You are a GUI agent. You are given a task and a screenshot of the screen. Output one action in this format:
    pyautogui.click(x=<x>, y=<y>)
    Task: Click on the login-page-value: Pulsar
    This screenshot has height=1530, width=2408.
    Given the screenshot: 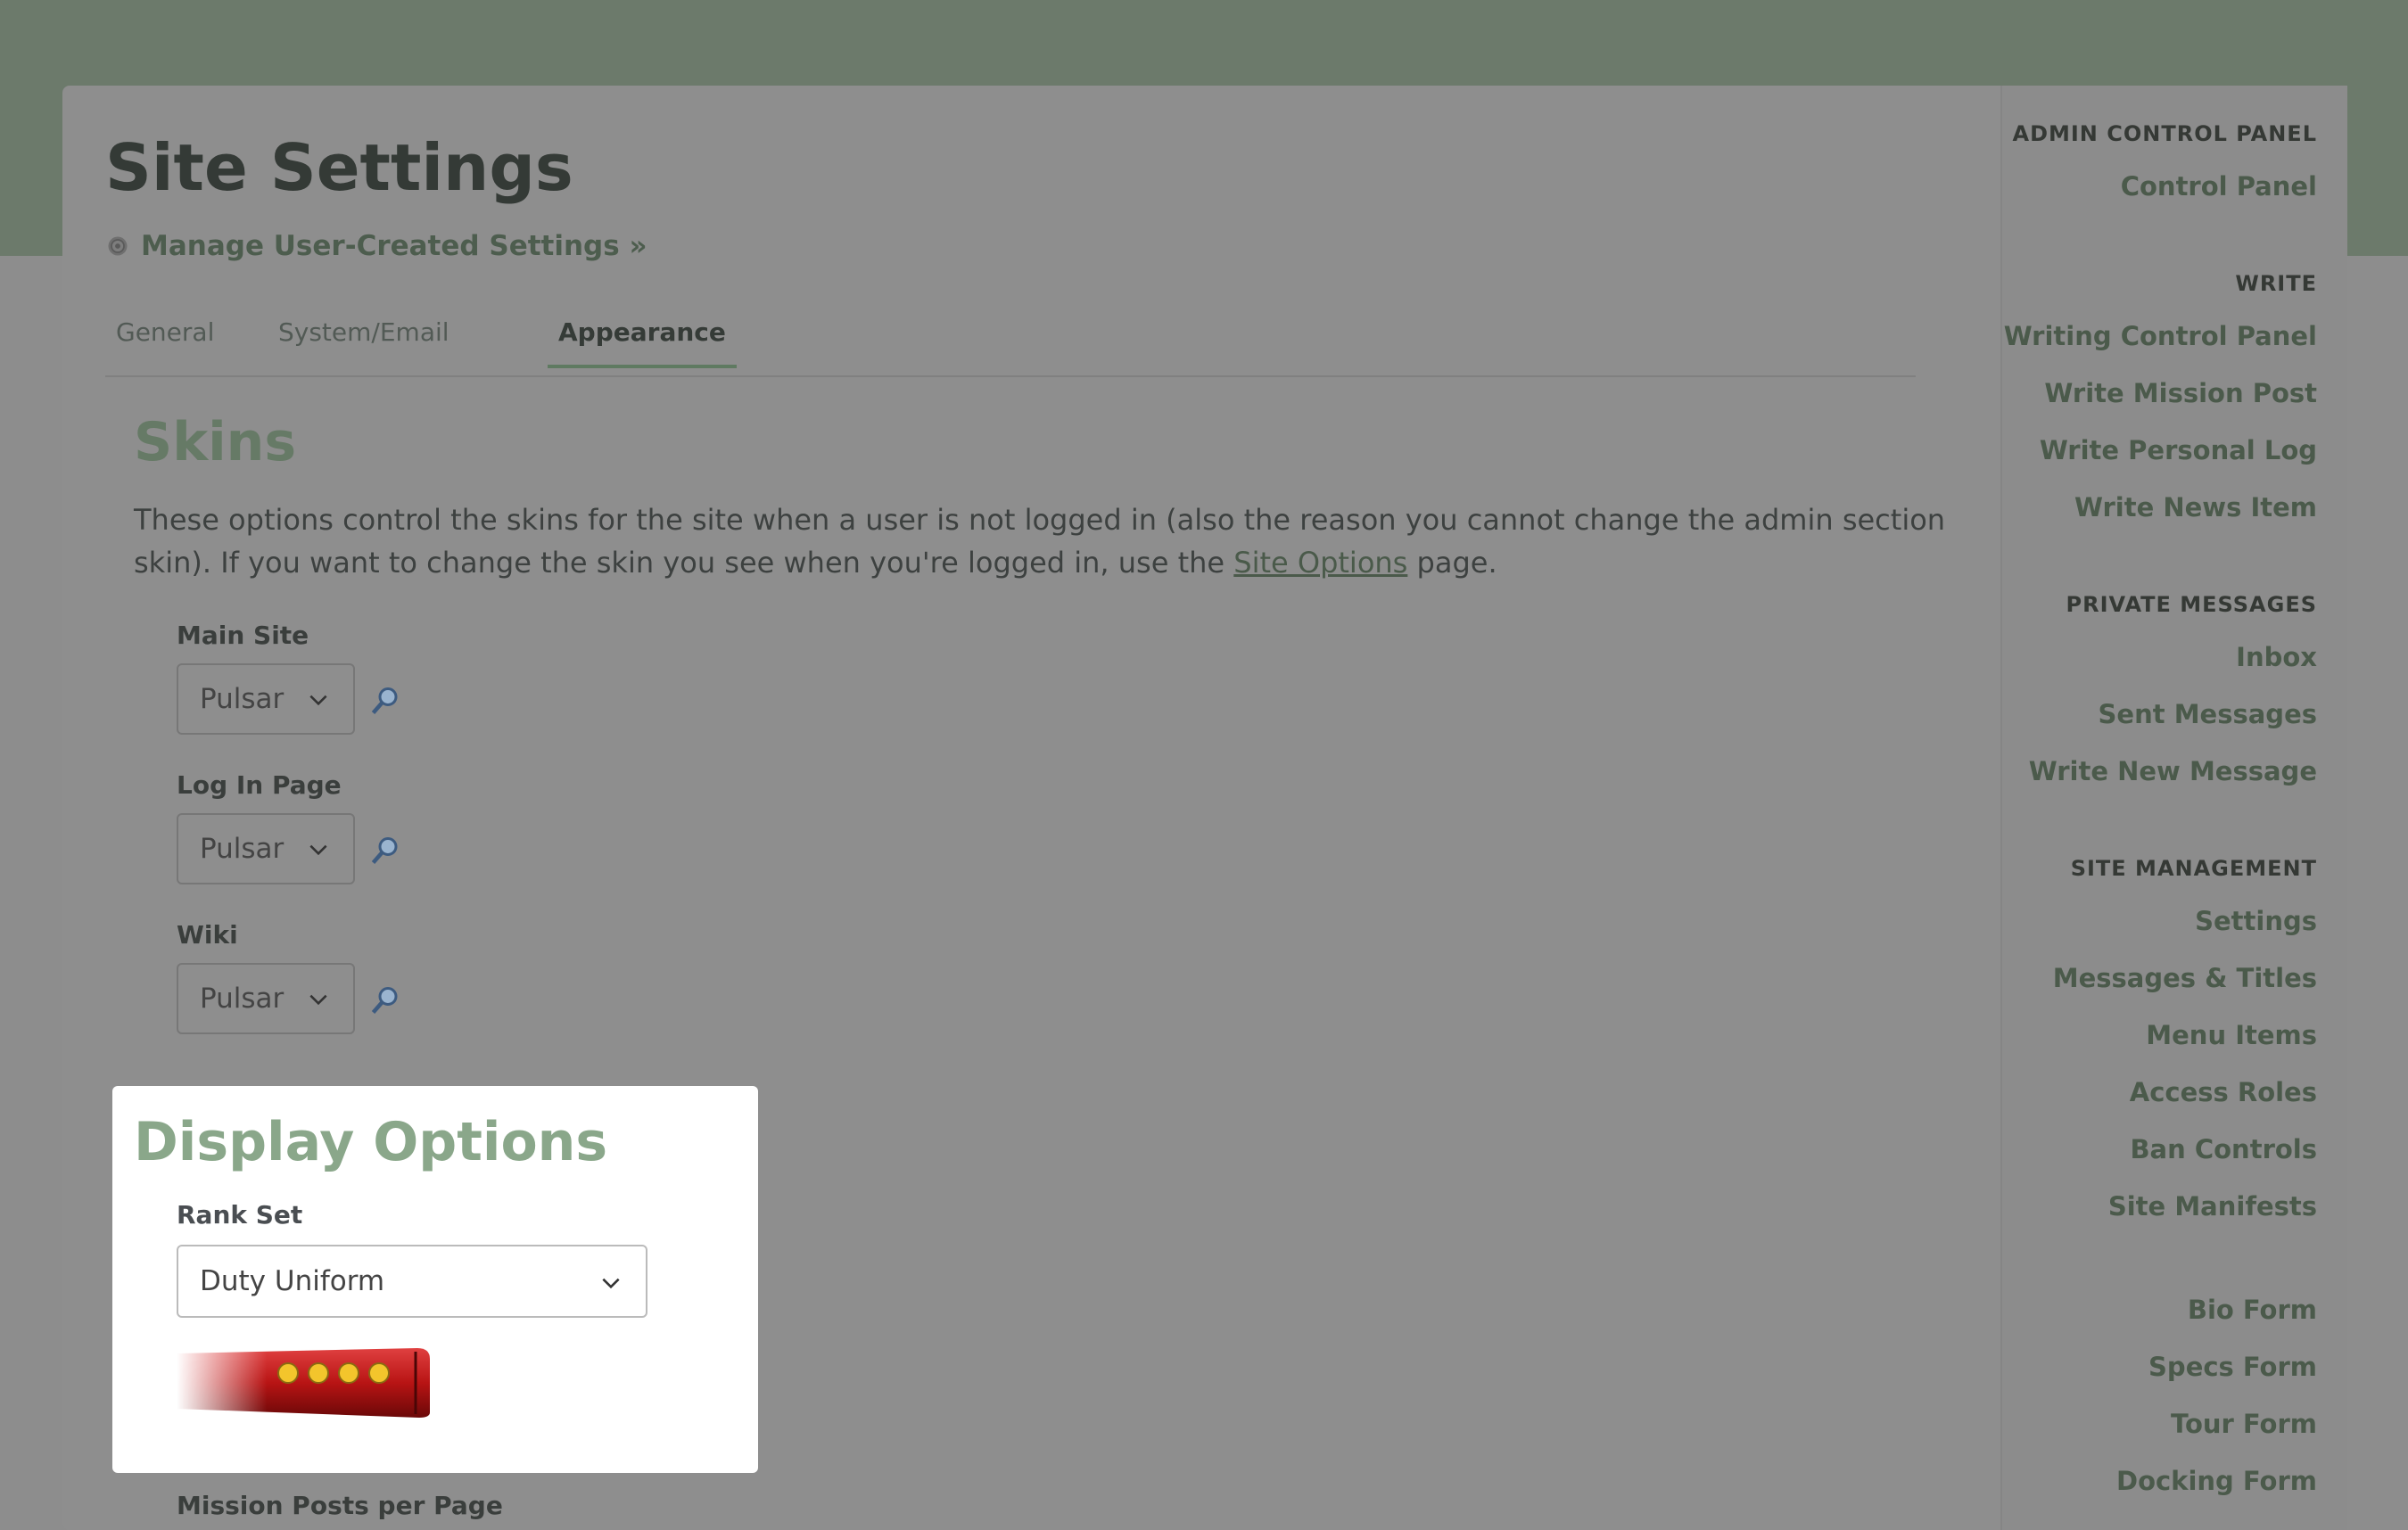 What is the action you would take?
    pyautogui.click(x=242, y=849)
    